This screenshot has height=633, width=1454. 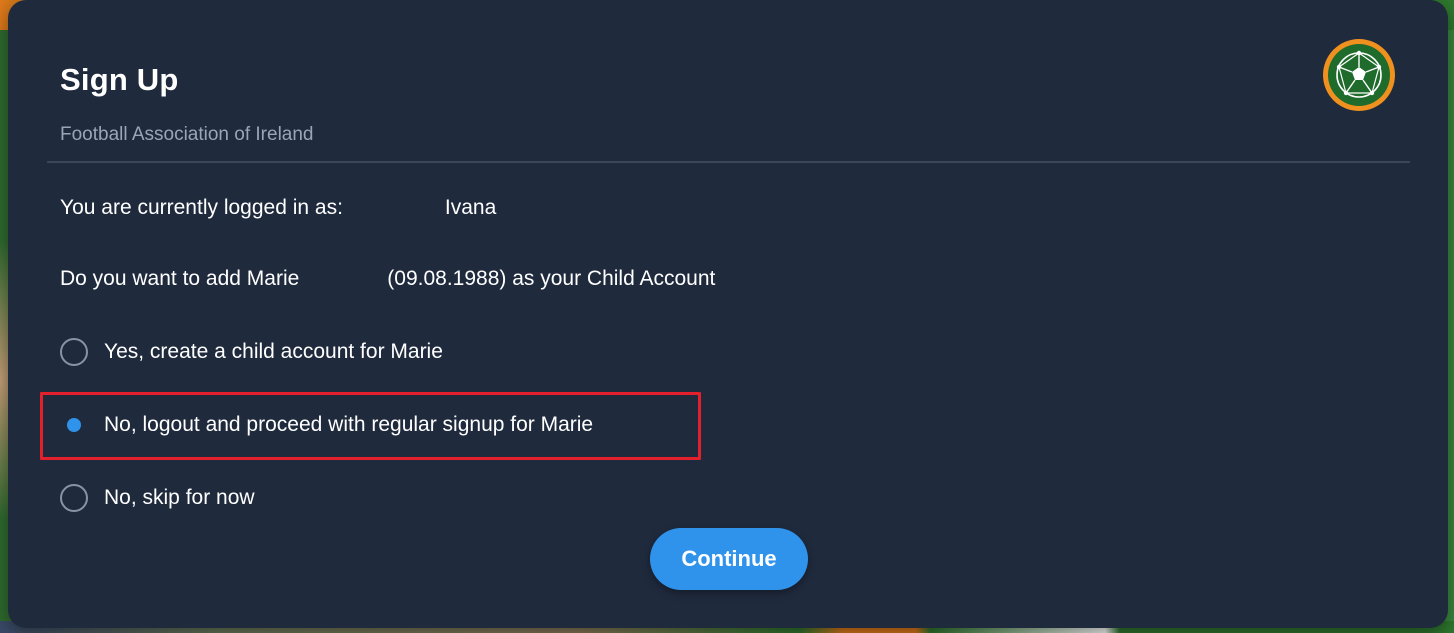 I want to click on logged-in-label: You are currently logged in as:, so click(x=201, y=207).